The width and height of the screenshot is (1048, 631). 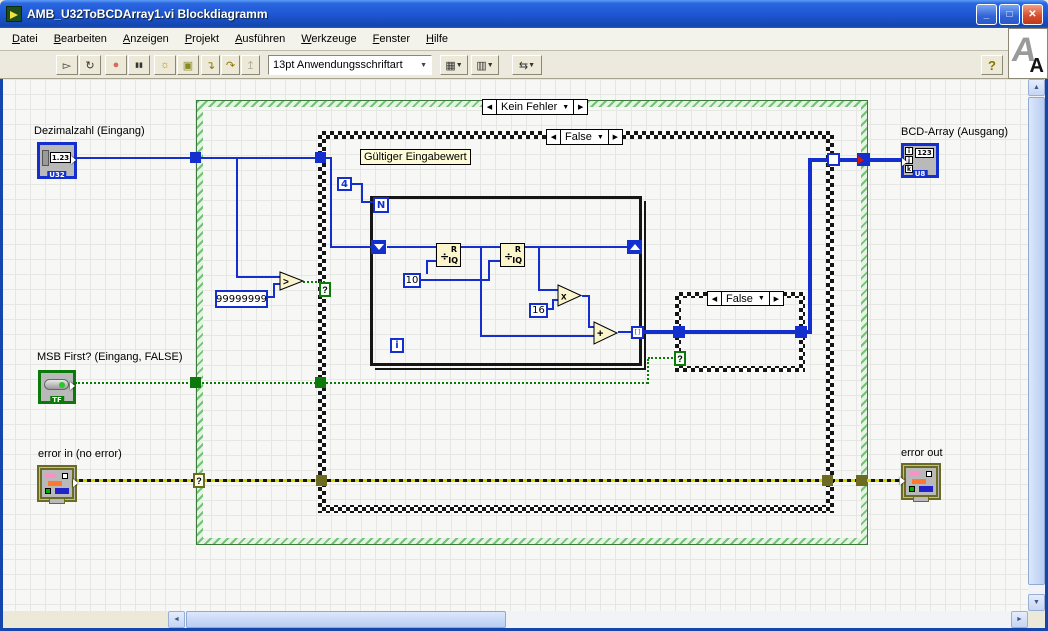 What do you see at coordinates (1036, 87) in the screenshot?
I see `scroll-up-button: ▲` at bounding box center [1036, 87].